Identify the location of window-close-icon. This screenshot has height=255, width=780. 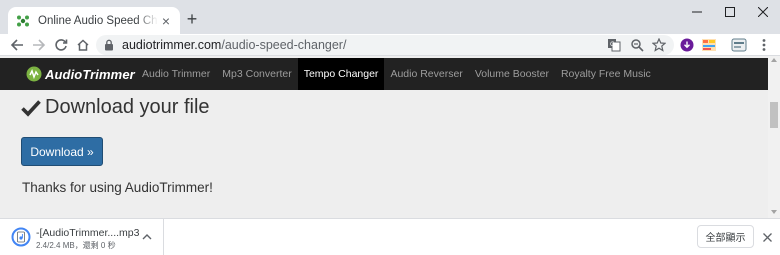
(763, 12).